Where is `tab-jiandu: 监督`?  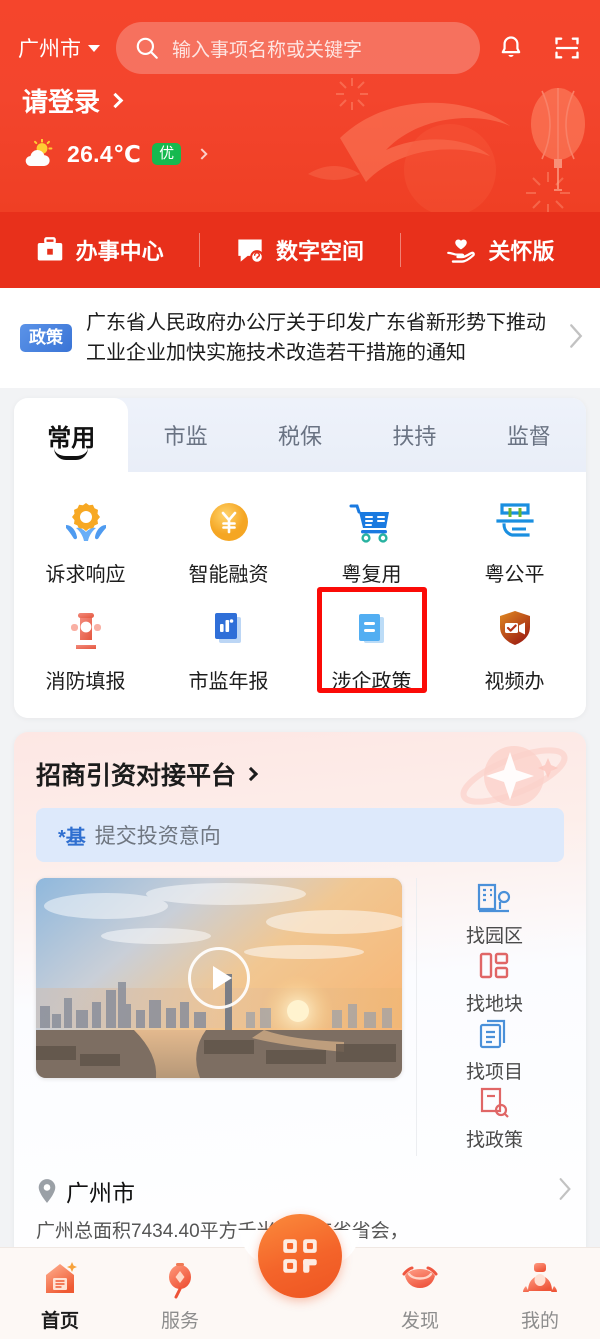 tab-jiandu: 监督 is located at coordinates (529, 435).